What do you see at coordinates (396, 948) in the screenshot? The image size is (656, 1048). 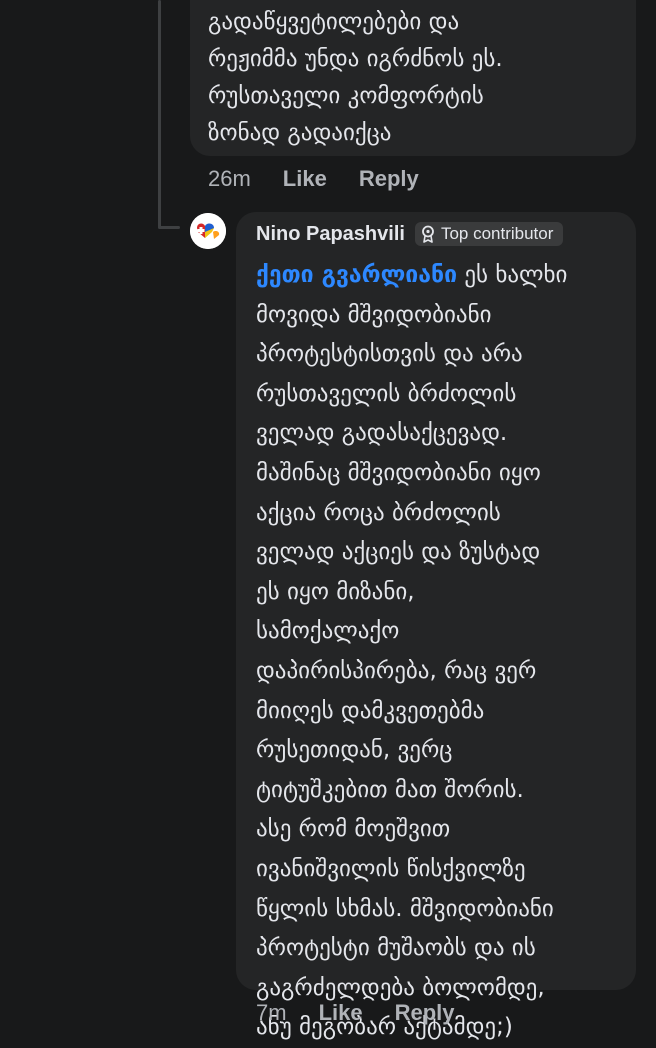 I see `comment-line: პროტესტი მუშაობს და ის` at bounding box center [396, 948].